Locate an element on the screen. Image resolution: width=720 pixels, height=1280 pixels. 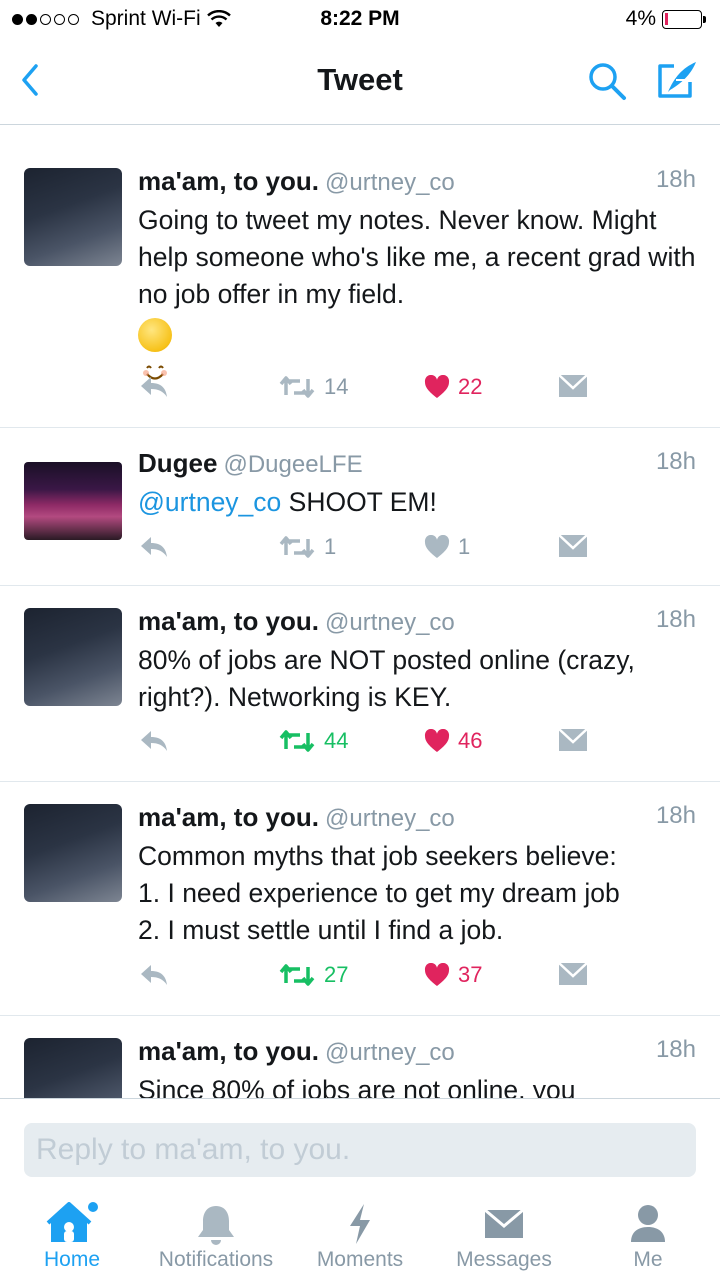
retweet-button: 14 is located at coordinates (313, 387).